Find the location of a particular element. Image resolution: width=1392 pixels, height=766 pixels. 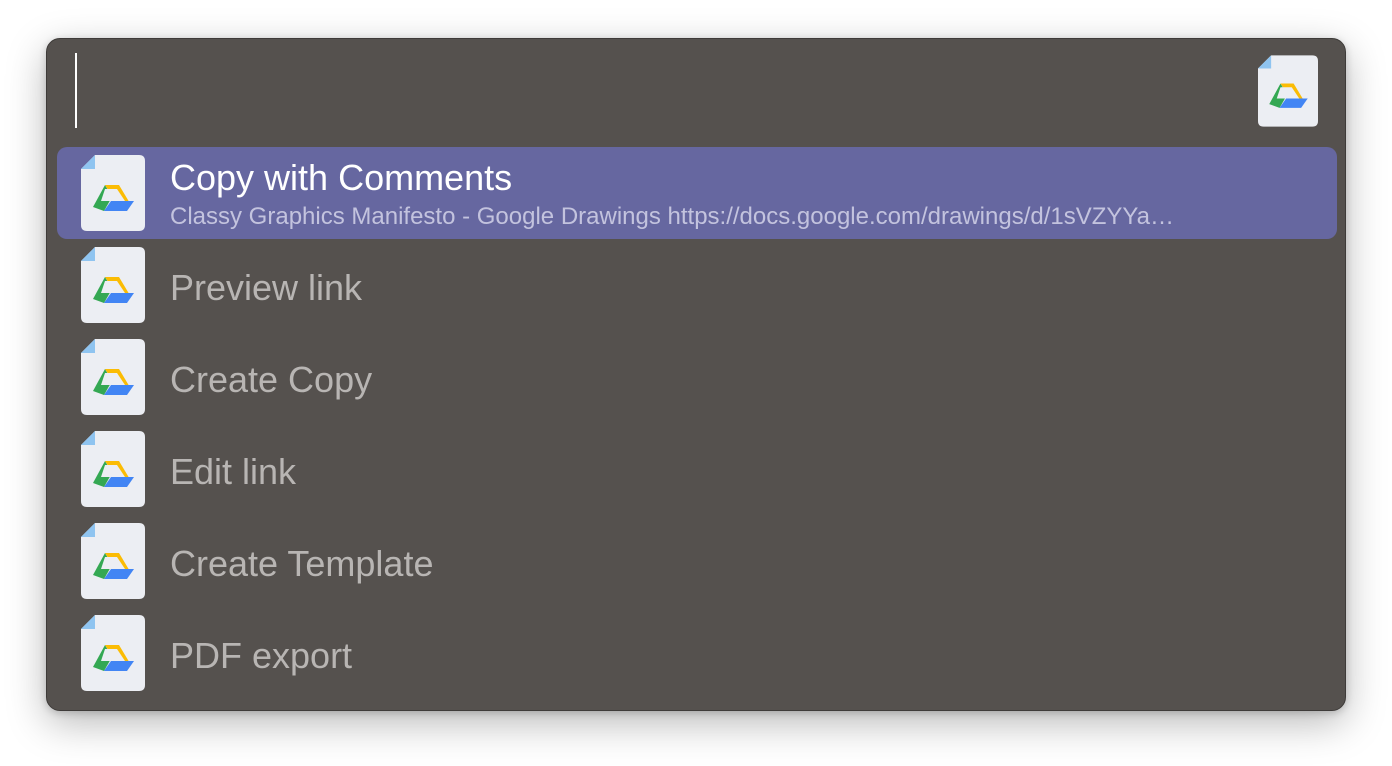

result-title: PDF export is located at coordinates (261, 655).